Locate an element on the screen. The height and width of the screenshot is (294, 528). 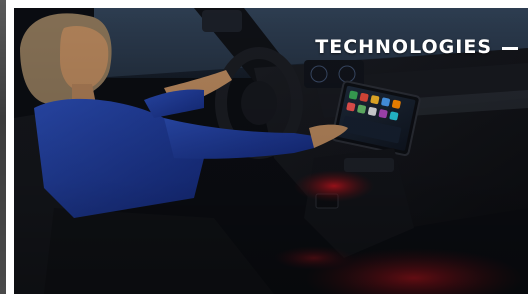
section-heading: TECHNOLOGIES is located at coordinates (416, 47).